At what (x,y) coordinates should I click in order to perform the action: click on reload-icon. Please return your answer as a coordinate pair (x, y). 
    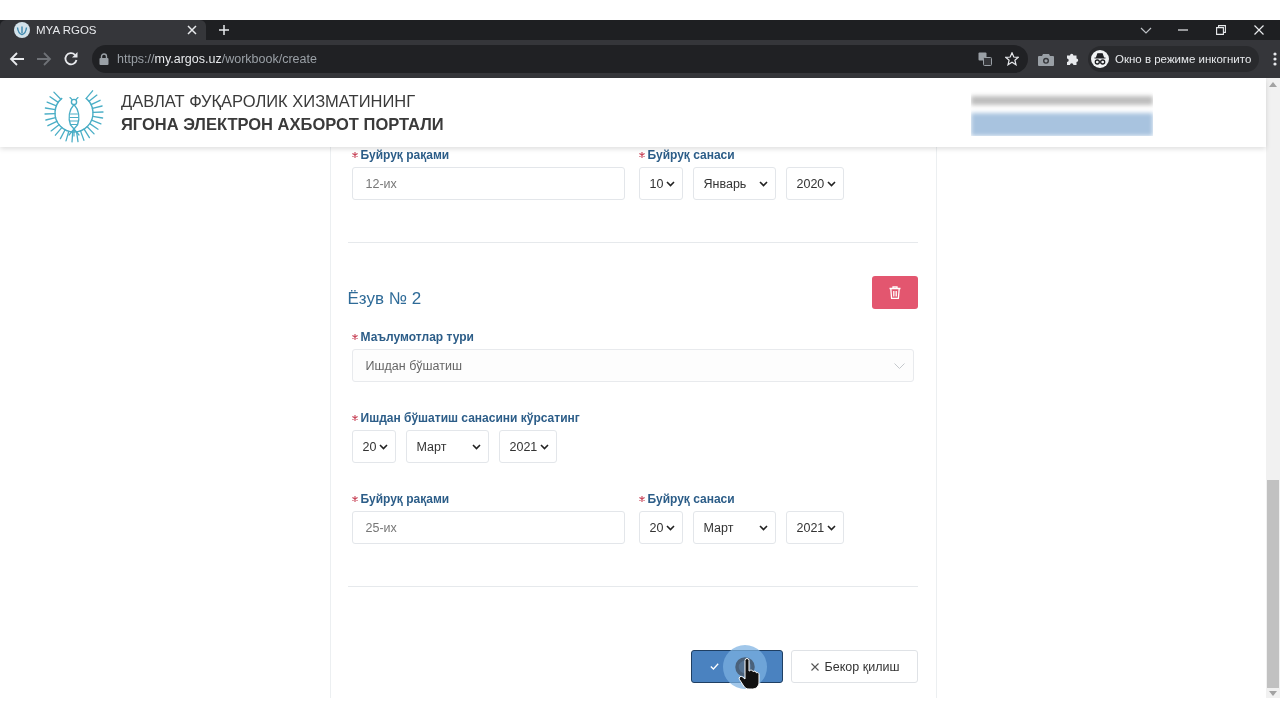
    Looking at the image, I should click on (71, 59).